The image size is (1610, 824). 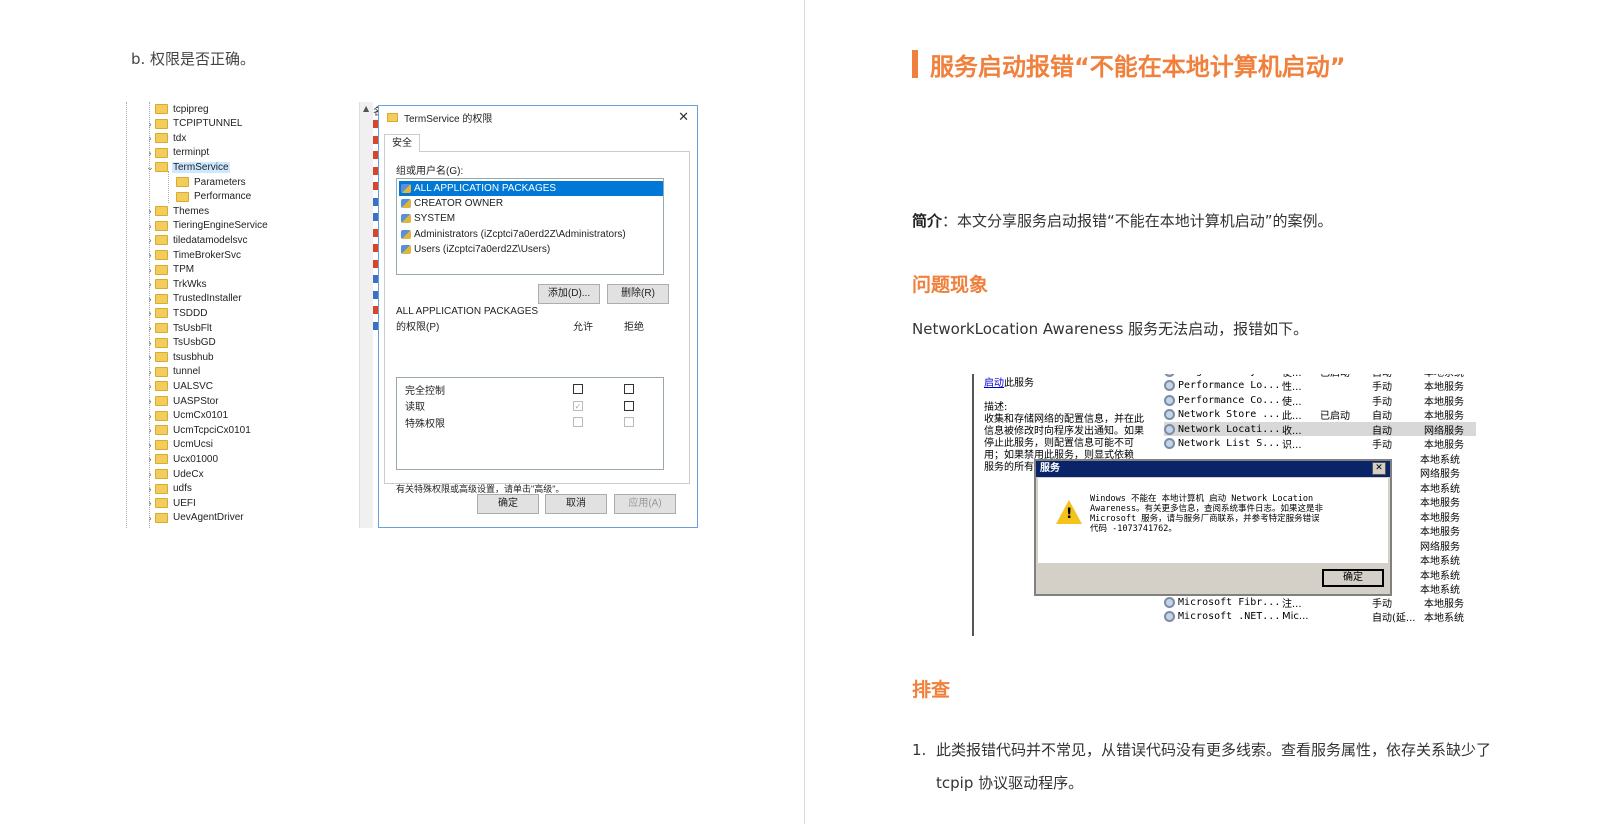 What do you see at coordinates (578, 405) in the screenshot?
I see `allow-checkbox: ✓` at bounding box center [578, 405].